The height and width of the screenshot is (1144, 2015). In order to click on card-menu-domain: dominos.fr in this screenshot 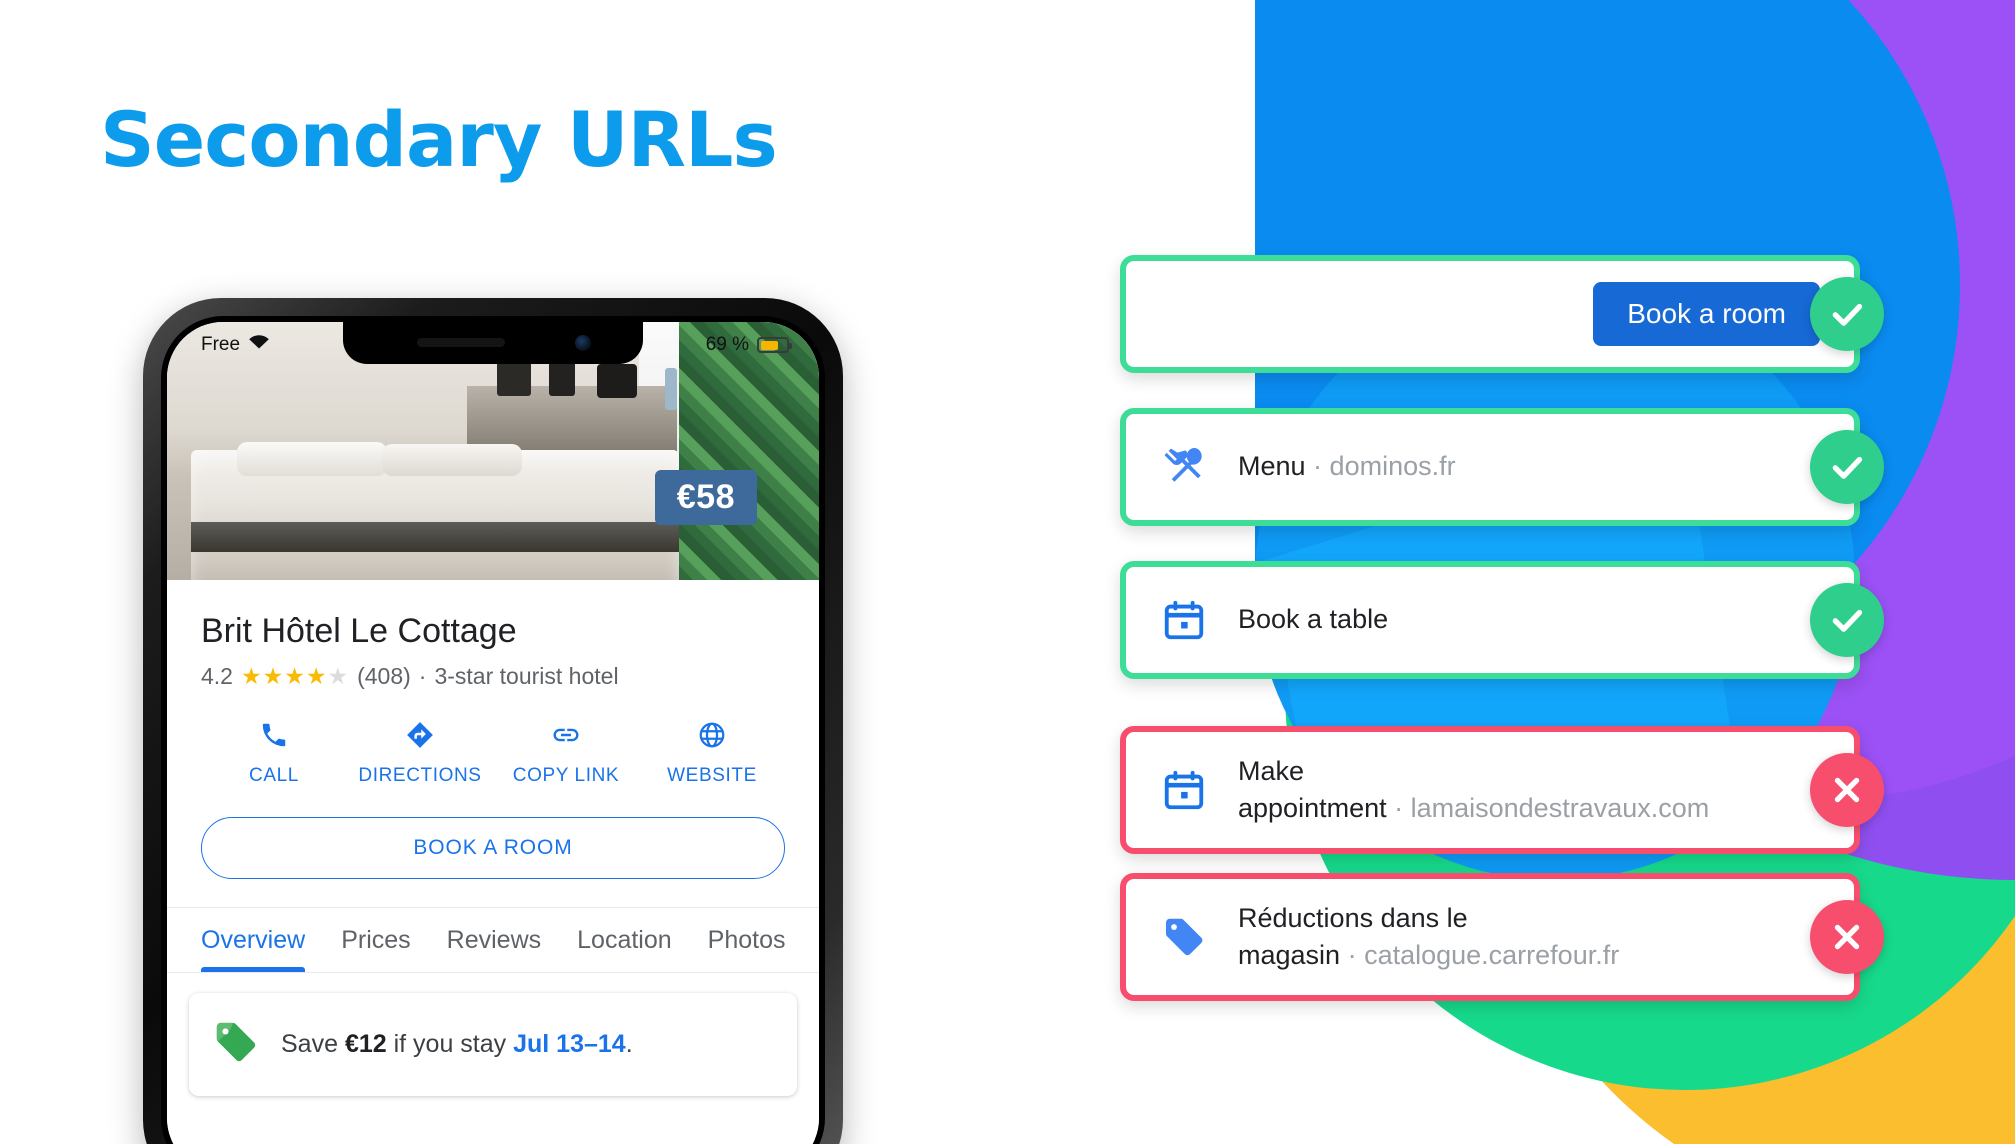, I will do `click(1392, 466)`.